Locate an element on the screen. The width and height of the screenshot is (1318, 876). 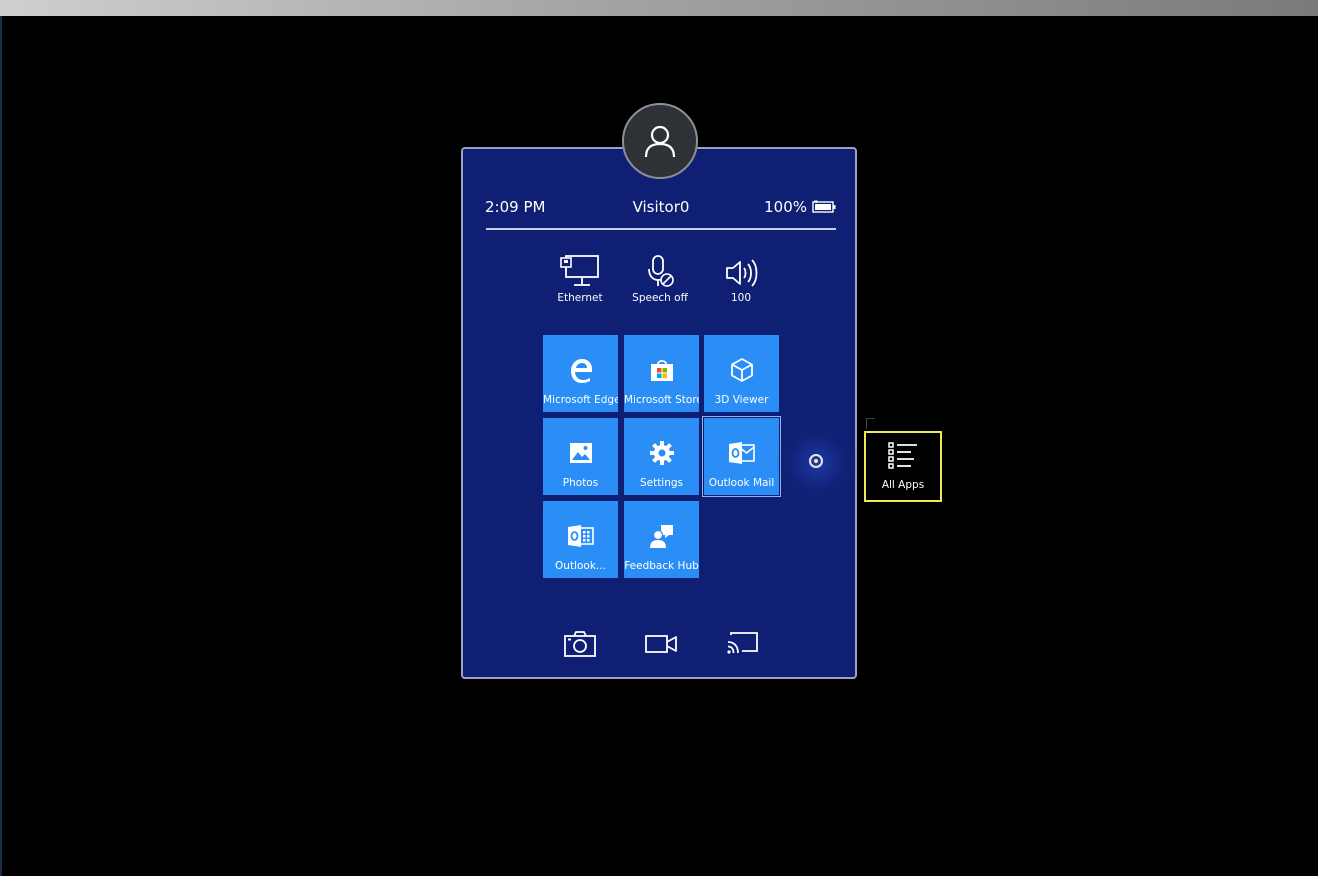
volume-icon is located at coordinates (742, 273).